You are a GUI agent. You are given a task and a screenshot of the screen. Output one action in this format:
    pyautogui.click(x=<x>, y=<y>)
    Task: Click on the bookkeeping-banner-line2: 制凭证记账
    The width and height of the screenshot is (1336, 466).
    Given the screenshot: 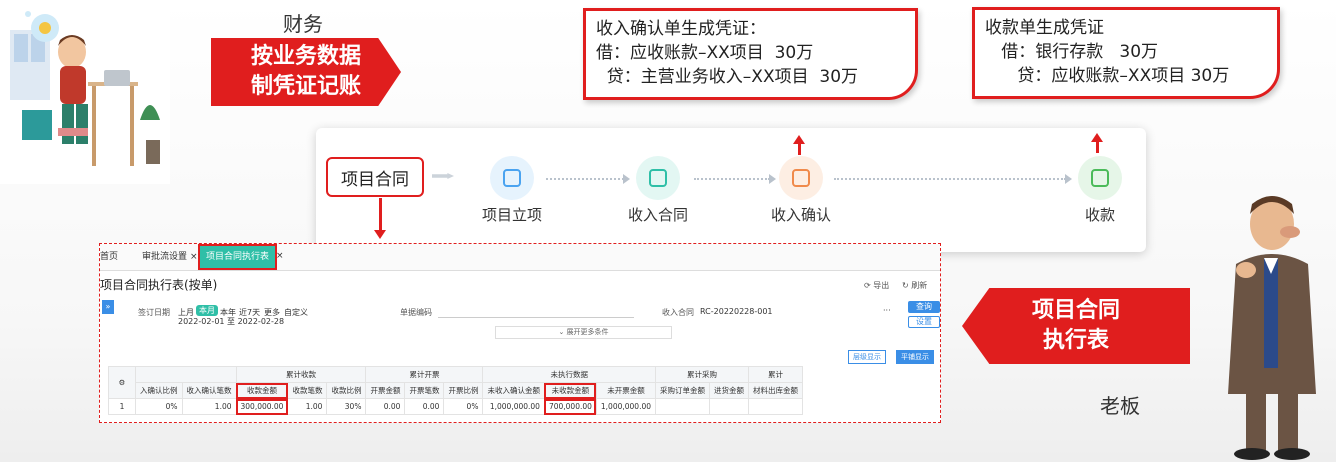 What is the action you would take?
    pyautogui.click(x=305, y=86)
    